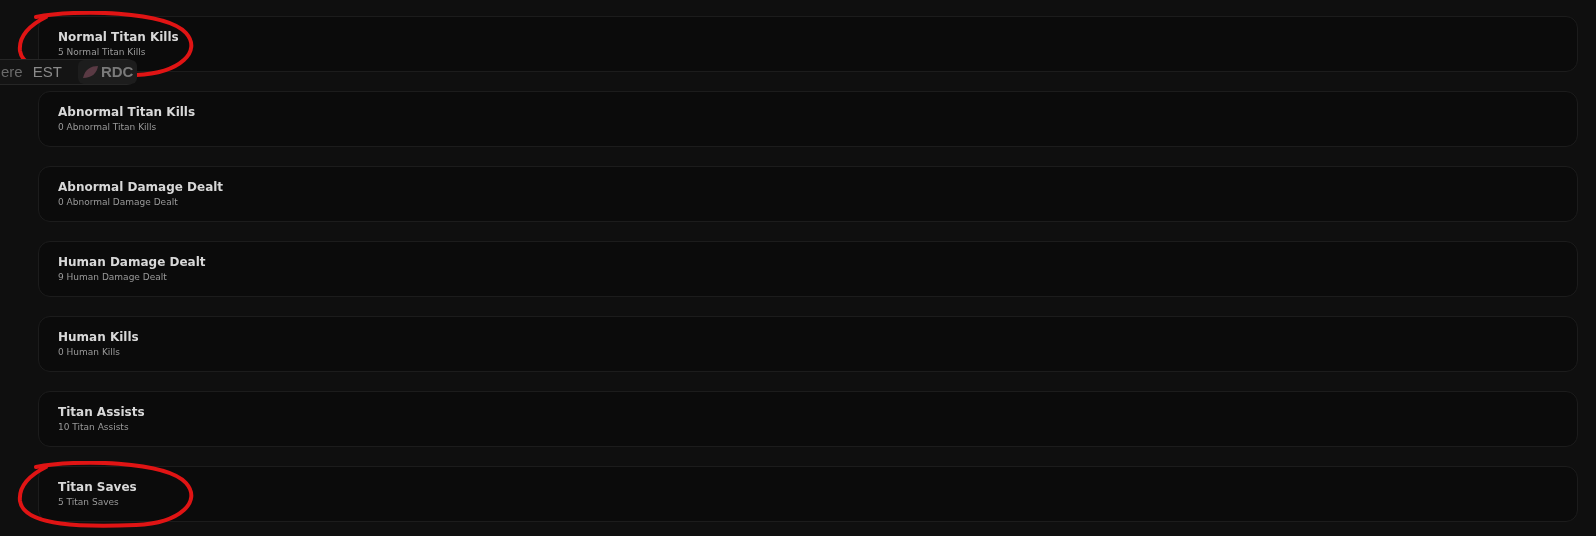 This screenshot has height=536, width=1596. I want to click on stat-title: Titan Saves, so click(97, 487).